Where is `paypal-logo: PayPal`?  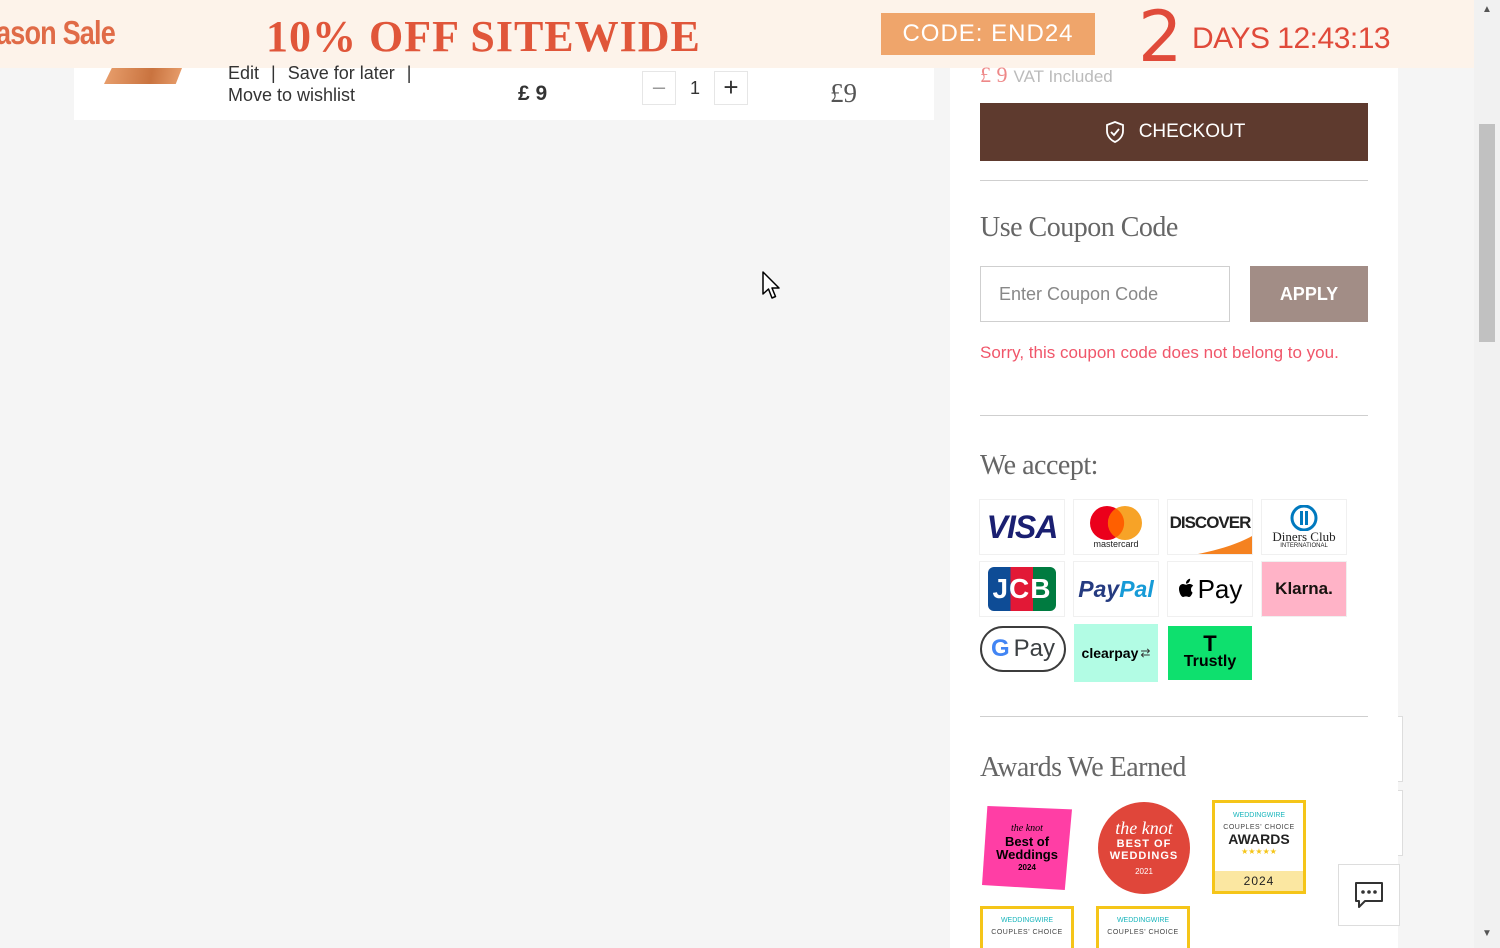 paypal-logo: PayPal is located at coordinates (1116, 589).